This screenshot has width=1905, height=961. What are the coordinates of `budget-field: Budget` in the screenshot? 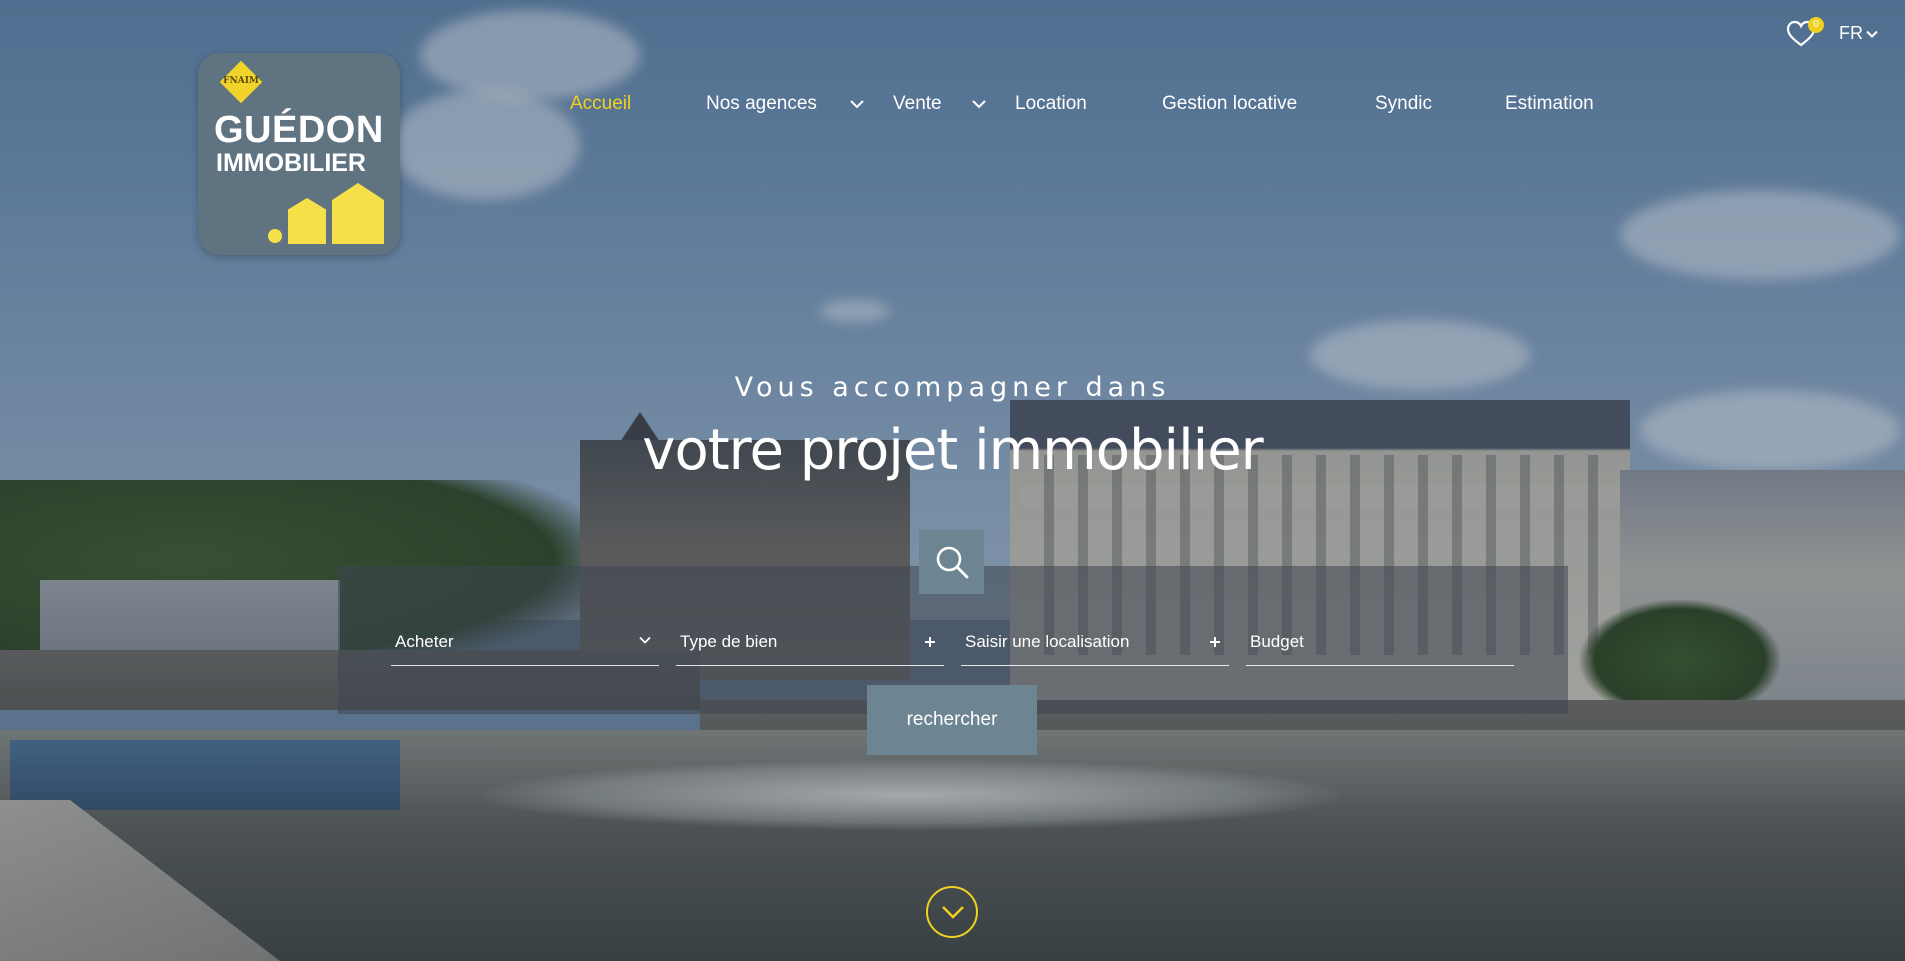 It's located at (1380, 647).